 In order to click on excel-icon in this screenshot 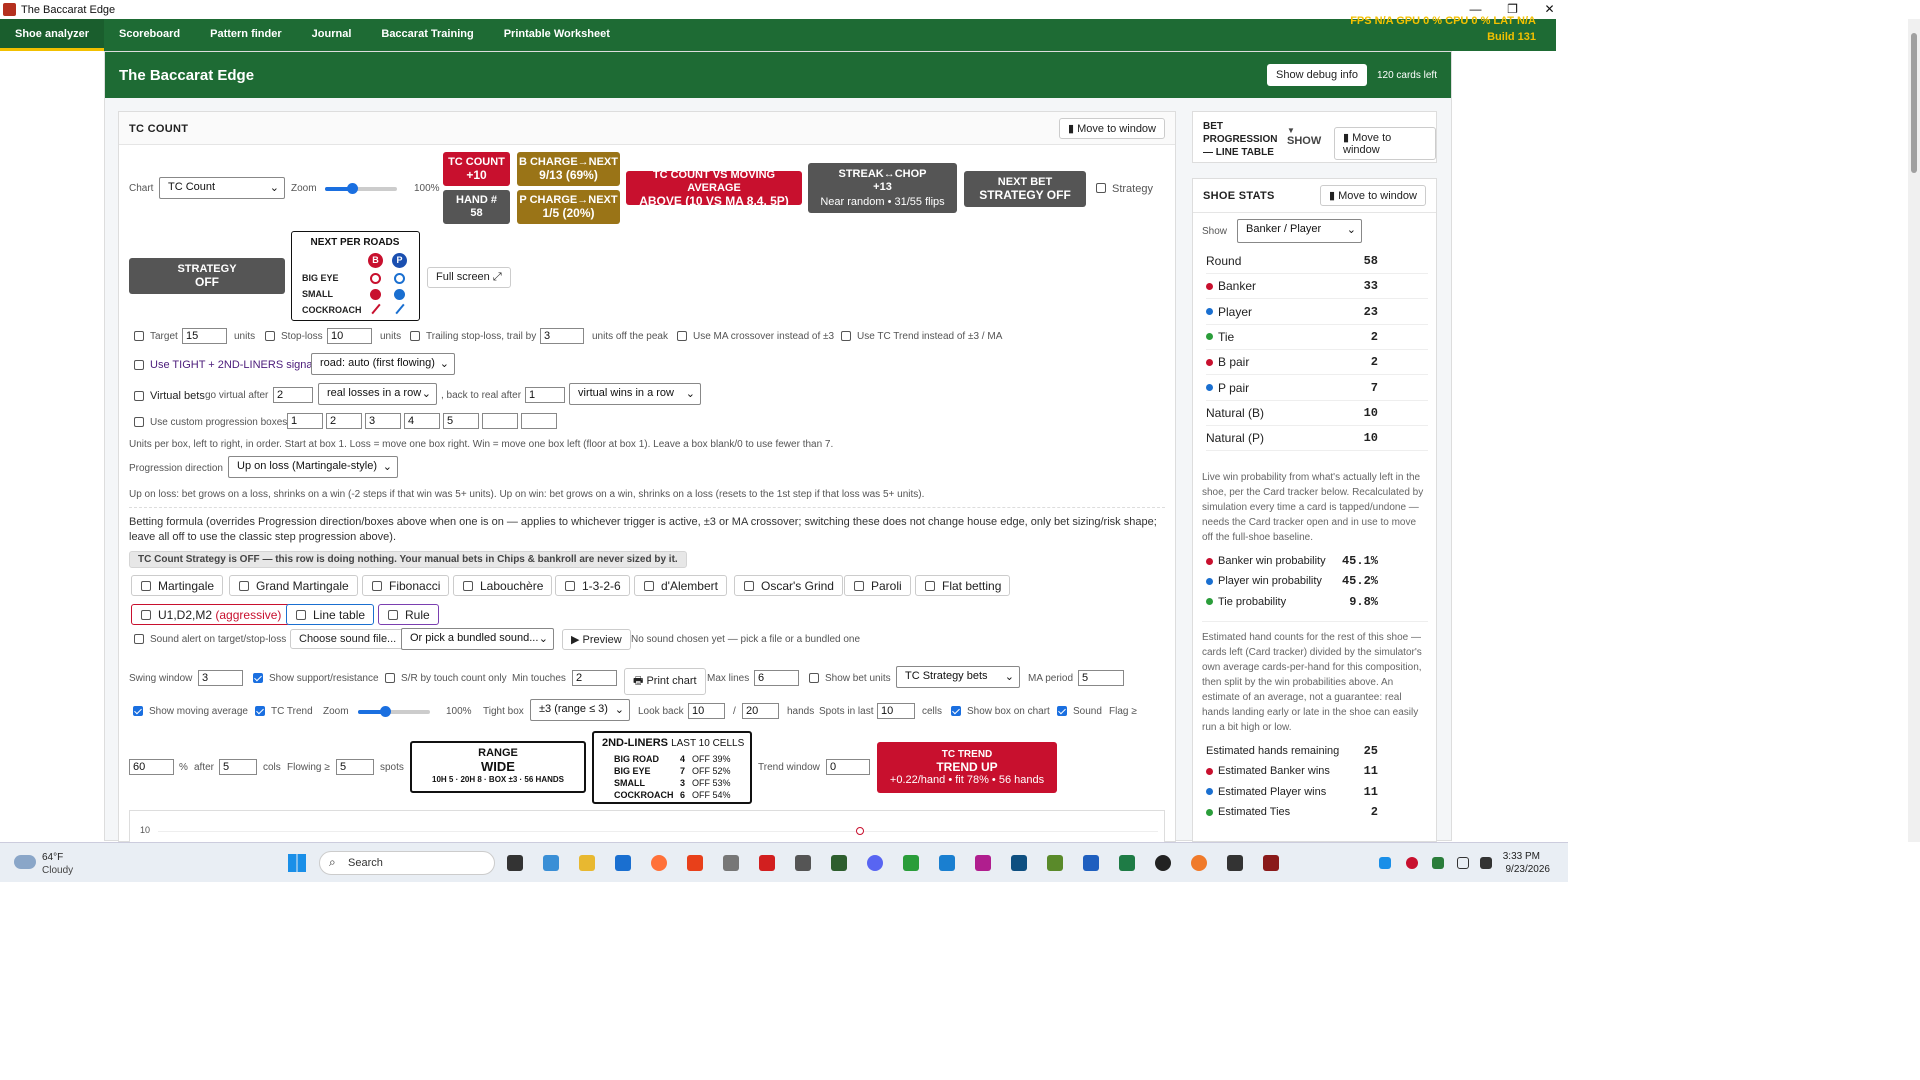, I will do `click(1127, 863)`.